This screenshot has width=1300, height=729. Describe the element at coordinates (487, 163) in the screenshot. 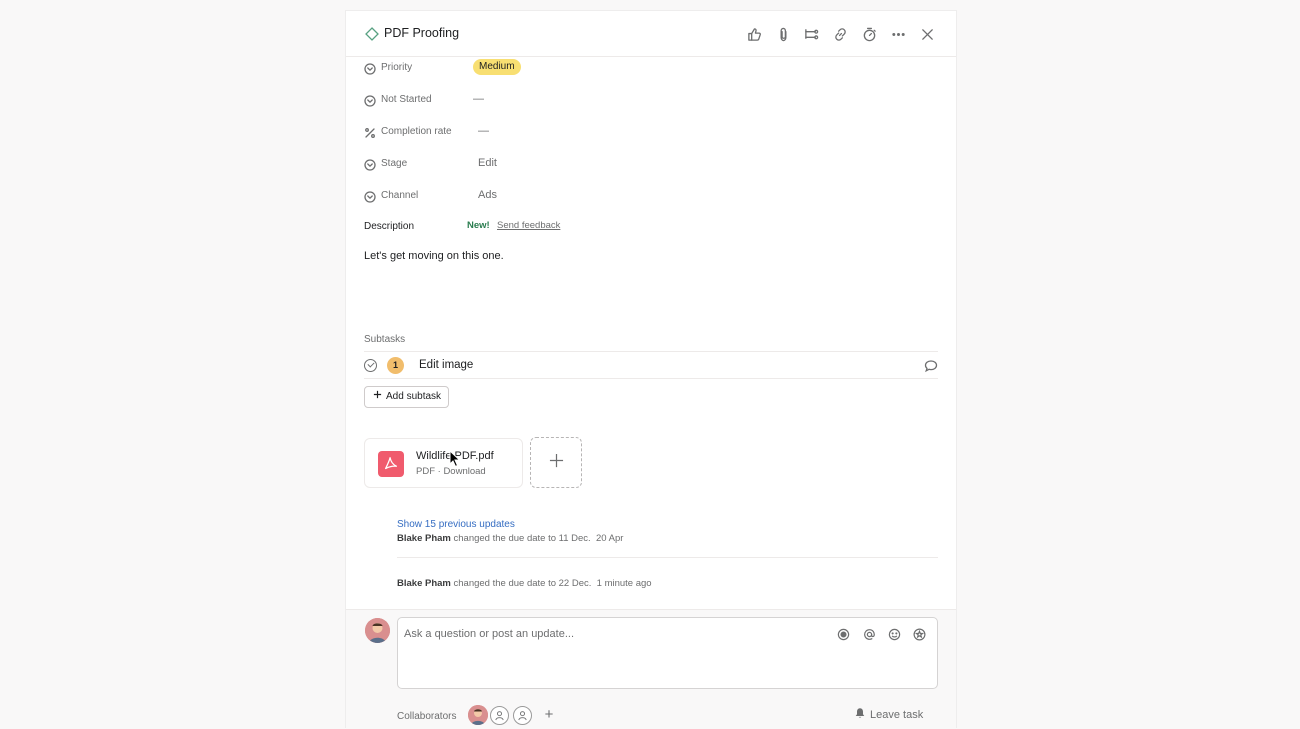

I see `field-value-stage: Edit` at that location.